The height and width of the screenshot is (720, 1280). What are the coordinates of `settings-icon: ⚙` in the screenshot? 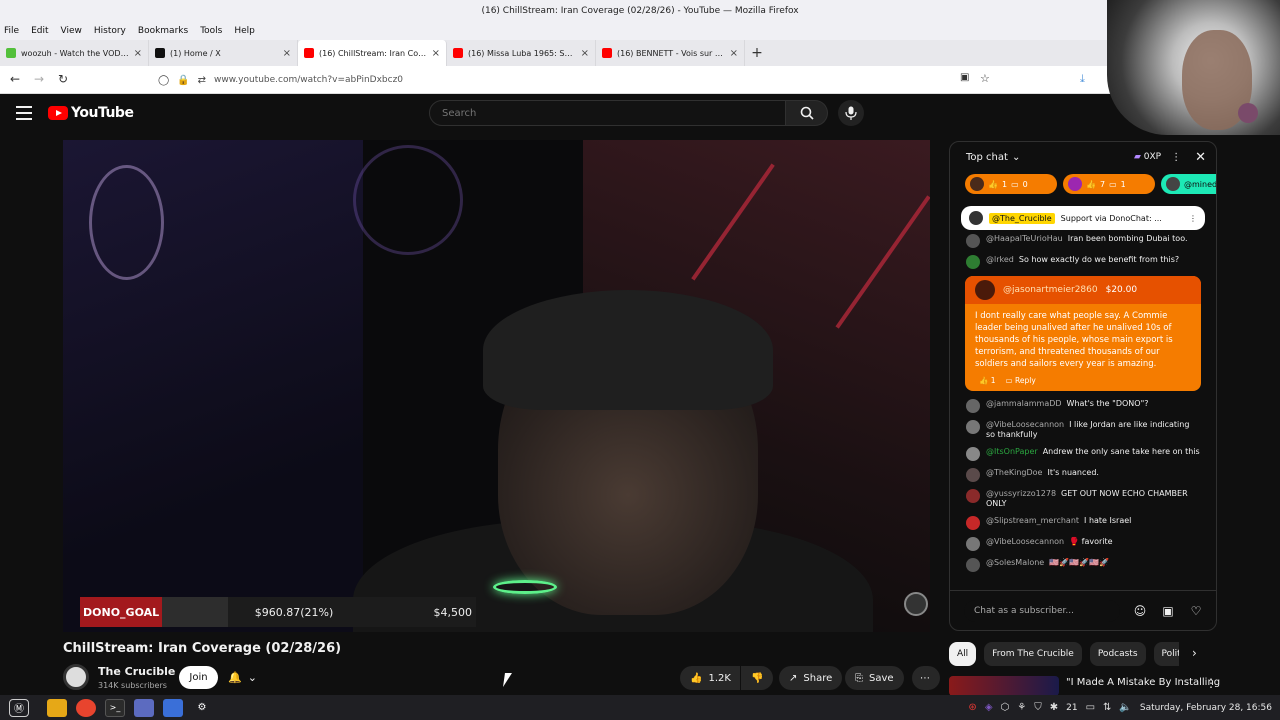 It's located at (202, 708).